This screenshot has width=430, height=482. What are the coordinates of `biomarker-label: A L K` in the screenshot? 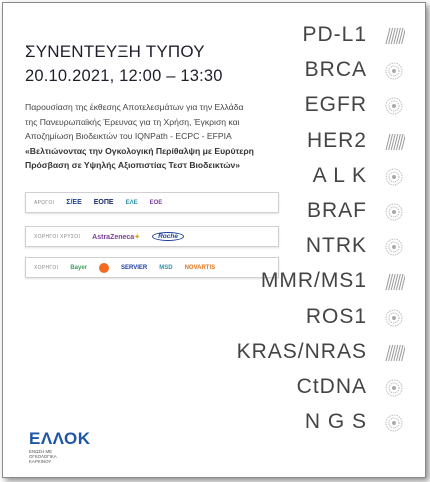 It's located at (339, 175).